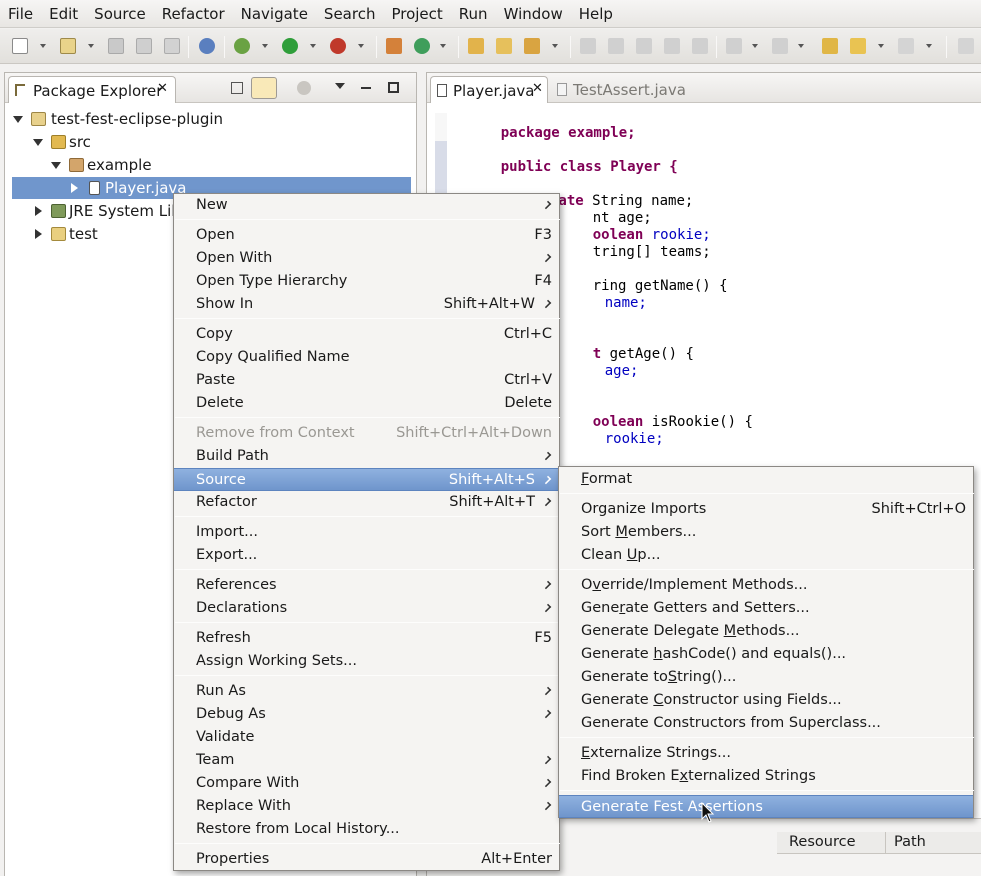  Describe the element at coordinates (68, 46) in the screenshot. I see `new-package-icon` at that location.